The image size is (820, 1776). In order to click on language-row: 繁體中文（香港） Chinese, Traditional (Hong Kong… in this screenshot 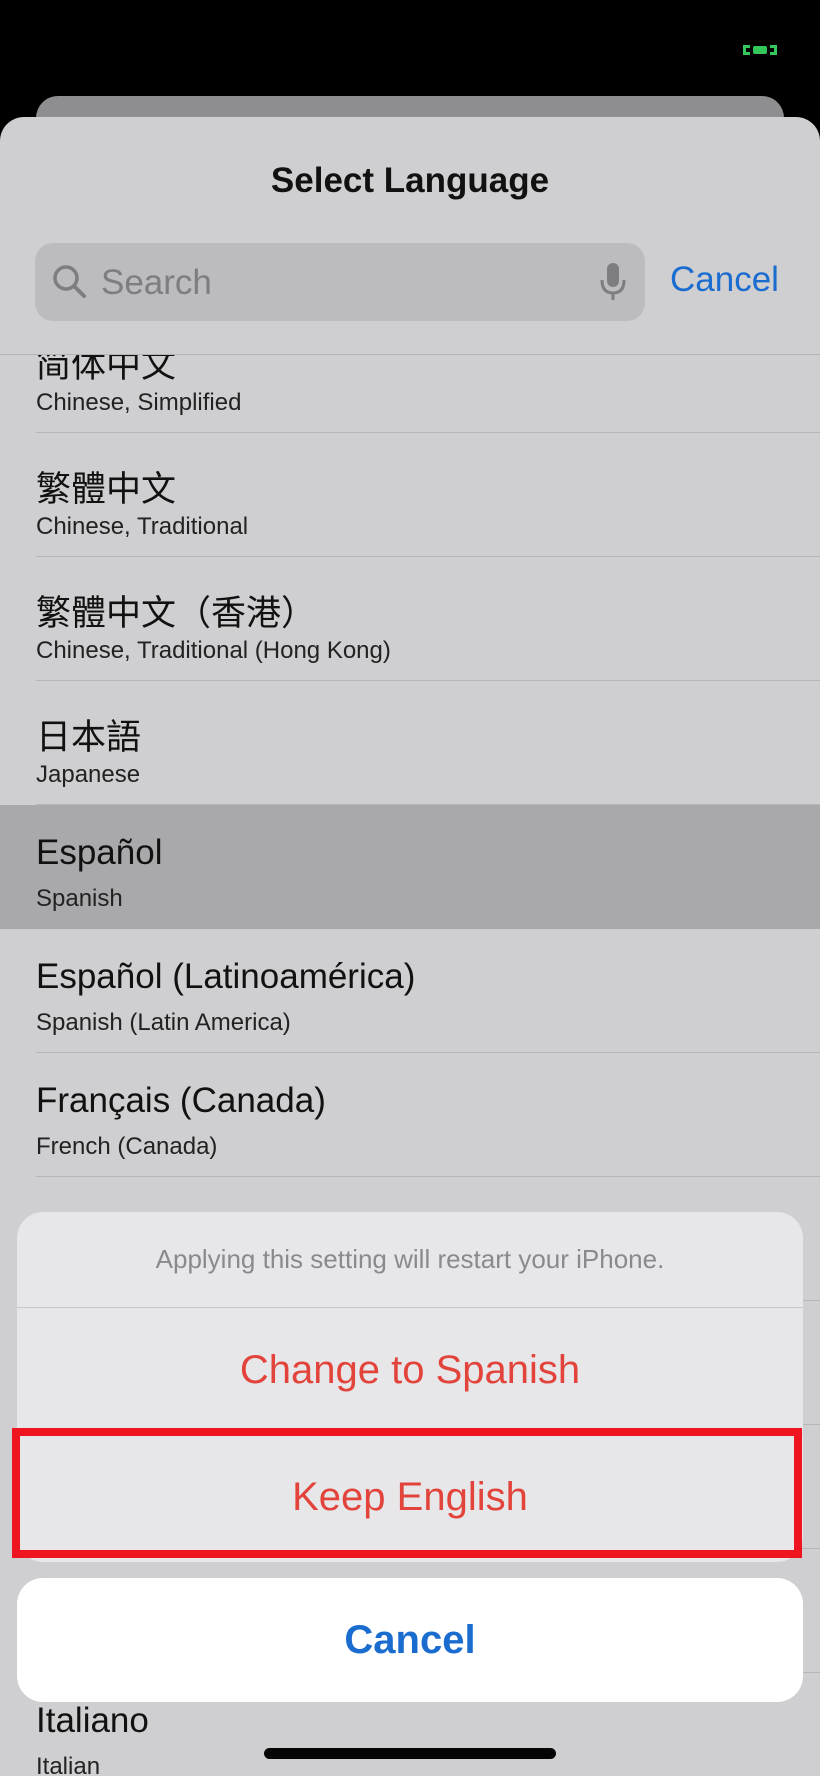, I will do `click(410, 619)`.